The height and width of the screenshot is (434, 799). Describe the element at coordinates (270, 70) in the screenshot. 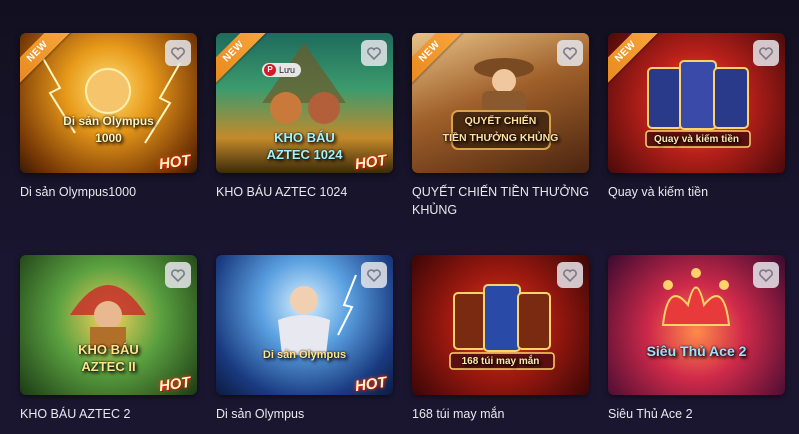

I see `pin-icon: P` at that location.